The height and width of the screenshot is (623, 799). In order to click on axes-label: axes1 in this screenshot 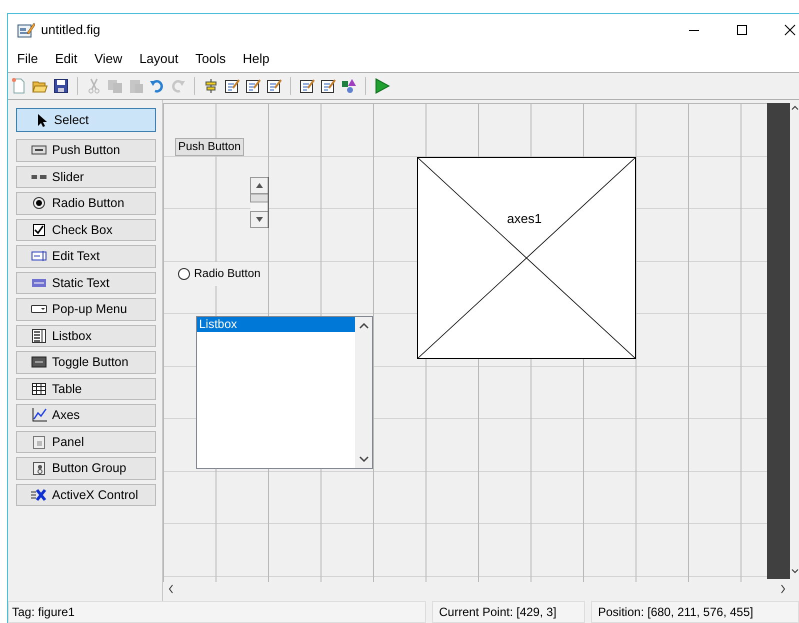, I will do `click(524, 218)`.